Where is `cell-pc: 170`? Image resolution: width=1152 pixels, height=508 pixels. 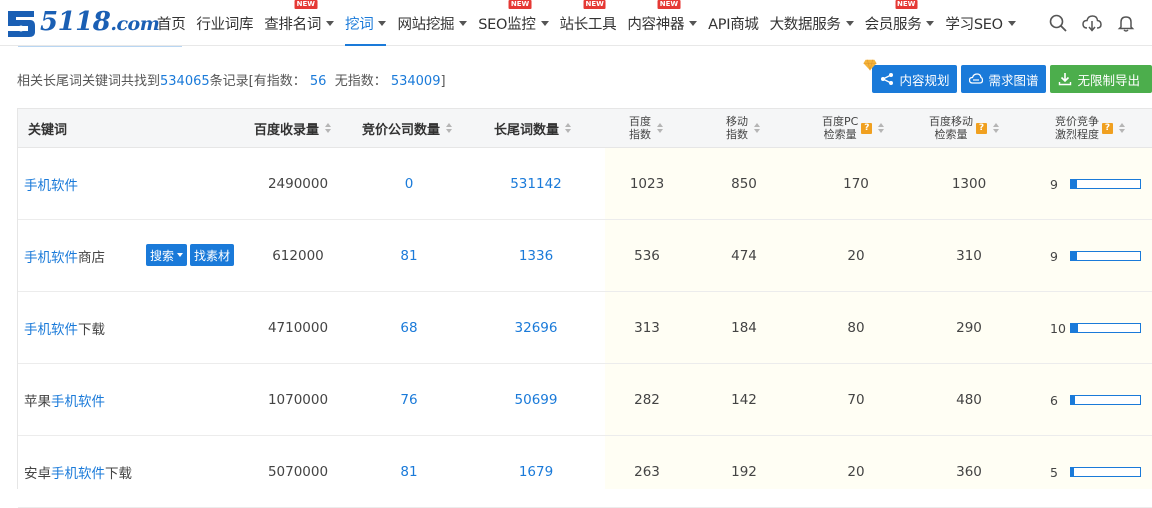 cell-pc: 170 is located at coordinates (856, 184).